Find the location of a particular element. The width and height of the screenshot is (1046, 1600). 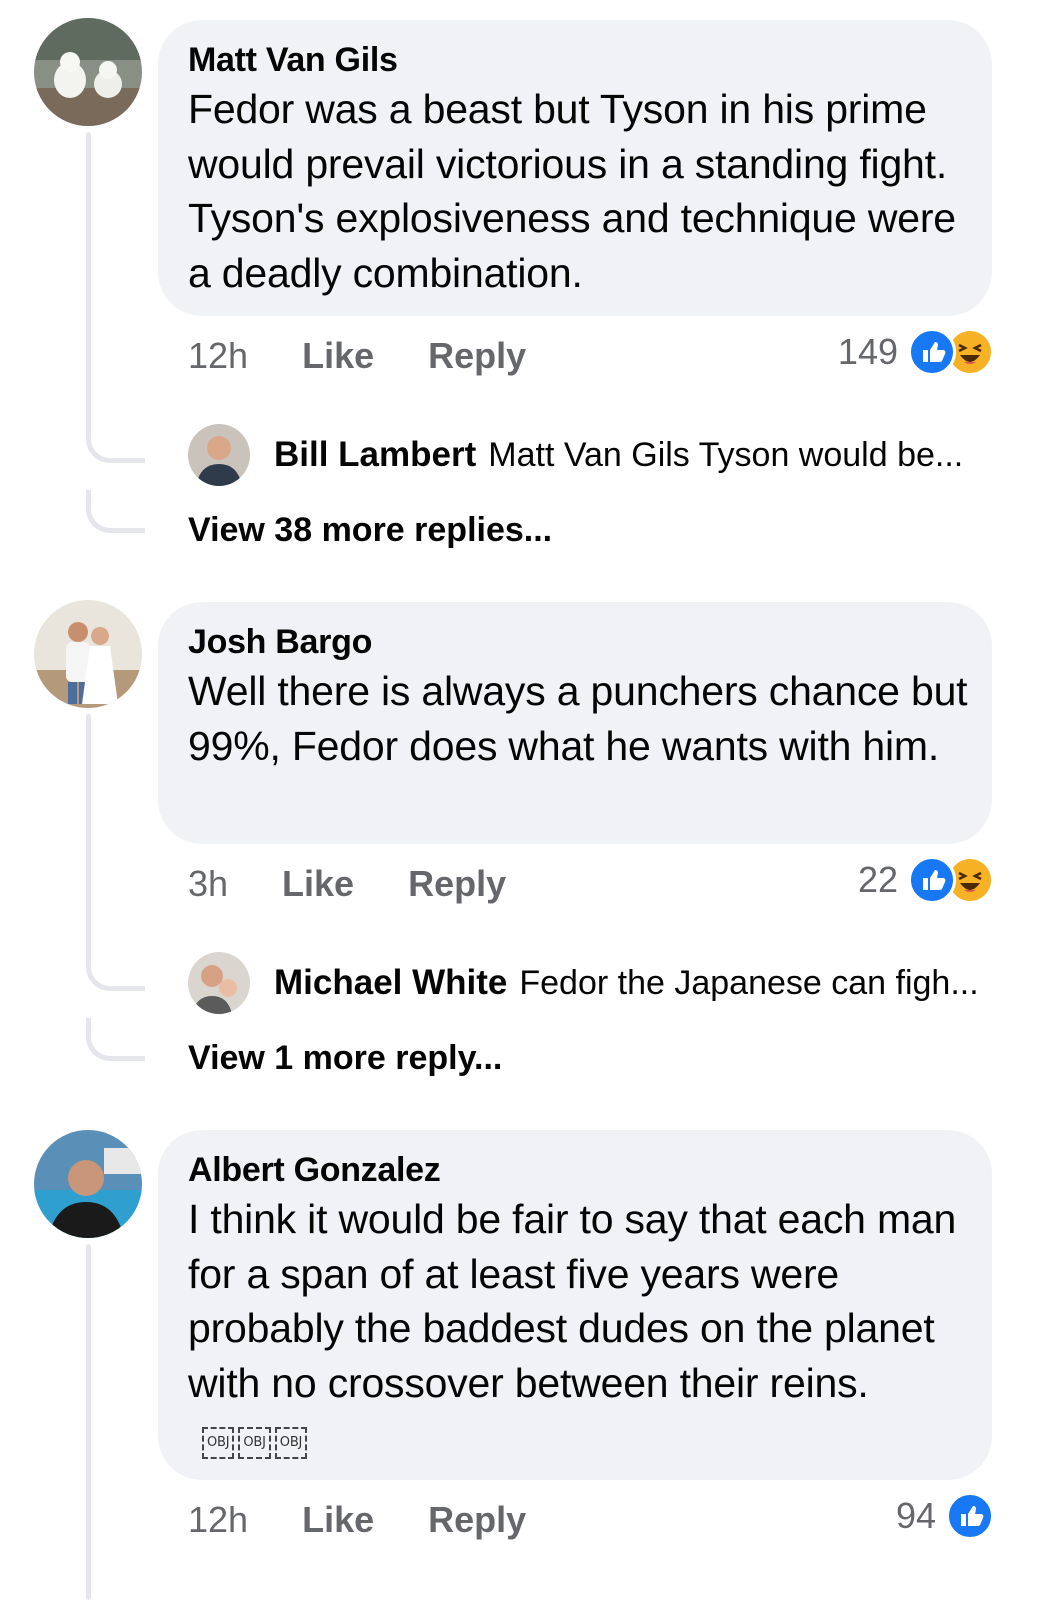

reaction-count: 94 is located at coordinates (915, 1515).